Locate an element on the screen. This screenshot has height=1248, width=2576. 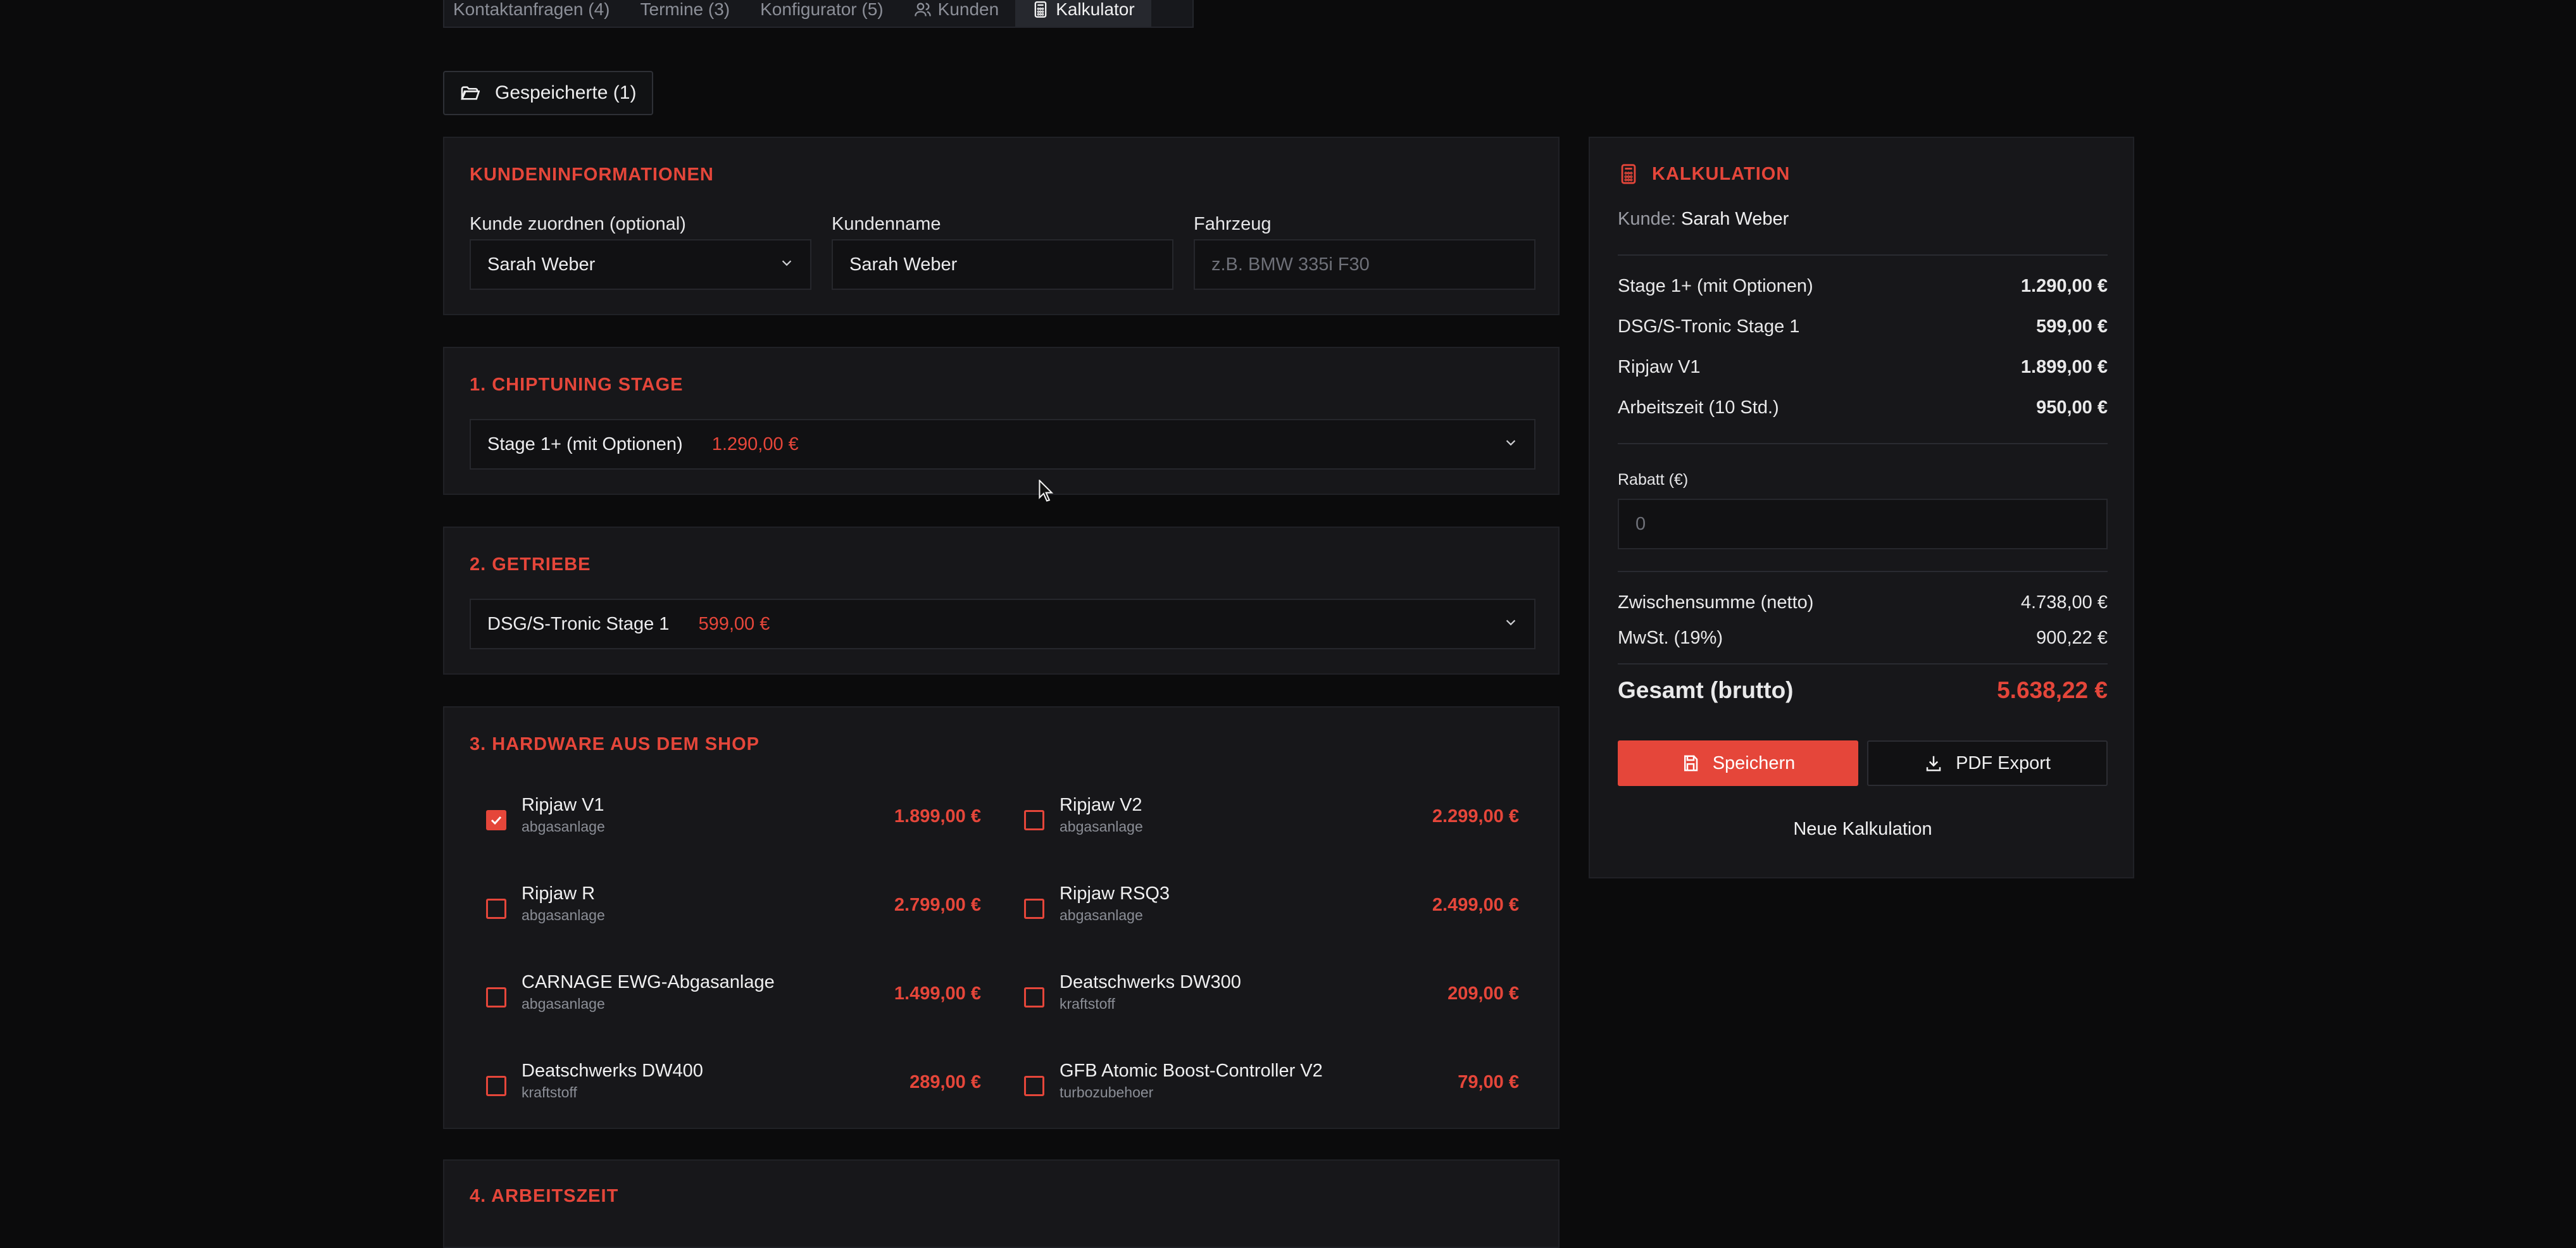
customer-name-value: Sarah Weber is located at coordinates (903, 264).